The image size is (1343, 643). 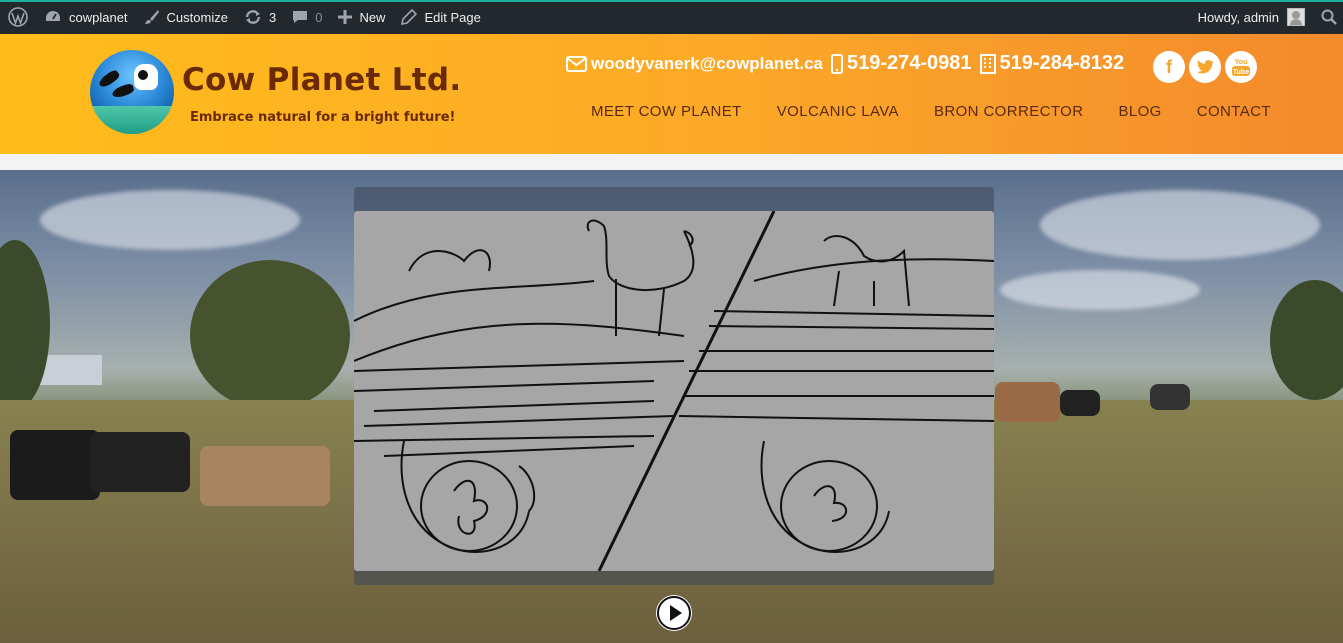 I want to click on customize-link: Customize, so click(x=186, y=17).